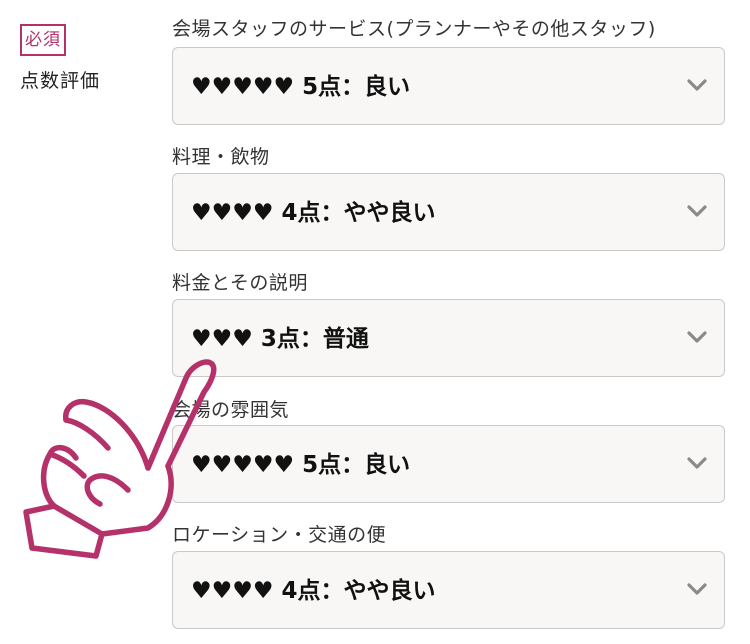 The width and height of the screenshot is (750, 644). What do you see at coordinates (60, 81) in the screenshot?
I see `section-title: 点数評価` at bounding box center [60, 81].